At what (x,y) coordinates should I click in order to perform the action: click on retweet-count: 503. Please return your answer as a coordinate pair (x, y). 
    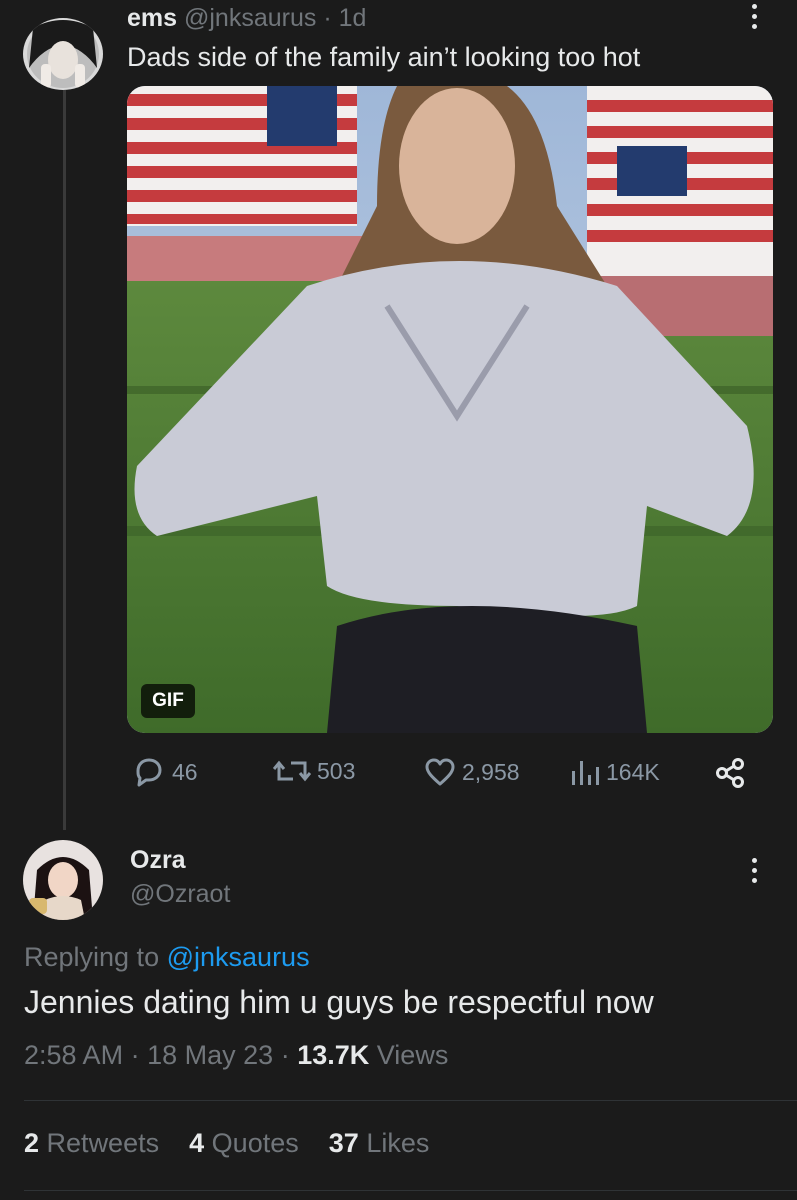
    Looking at the image, I should click on (336, 770).